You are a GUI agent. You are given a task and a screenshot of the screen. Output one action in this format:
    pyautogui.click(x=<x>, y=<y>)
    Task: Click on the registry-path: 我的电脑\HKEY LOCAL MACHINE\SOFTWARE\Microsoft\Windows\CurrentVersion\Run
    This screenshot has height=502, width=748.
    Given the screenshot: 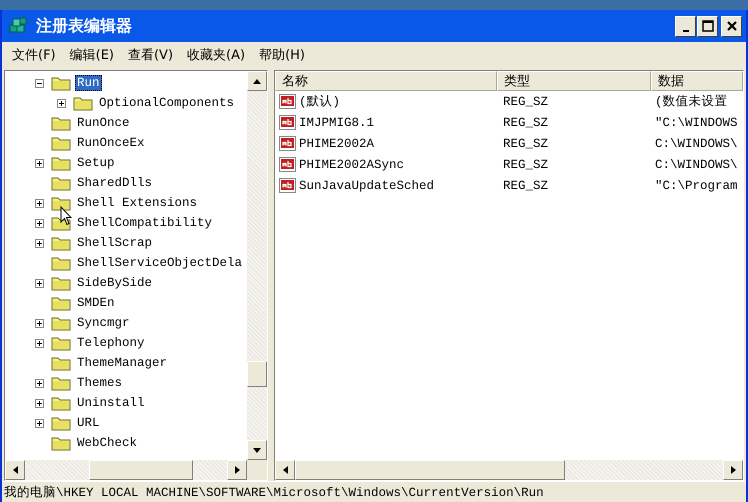 What is the action you would take?
    pyautogui.click(x=274, y=492)
    